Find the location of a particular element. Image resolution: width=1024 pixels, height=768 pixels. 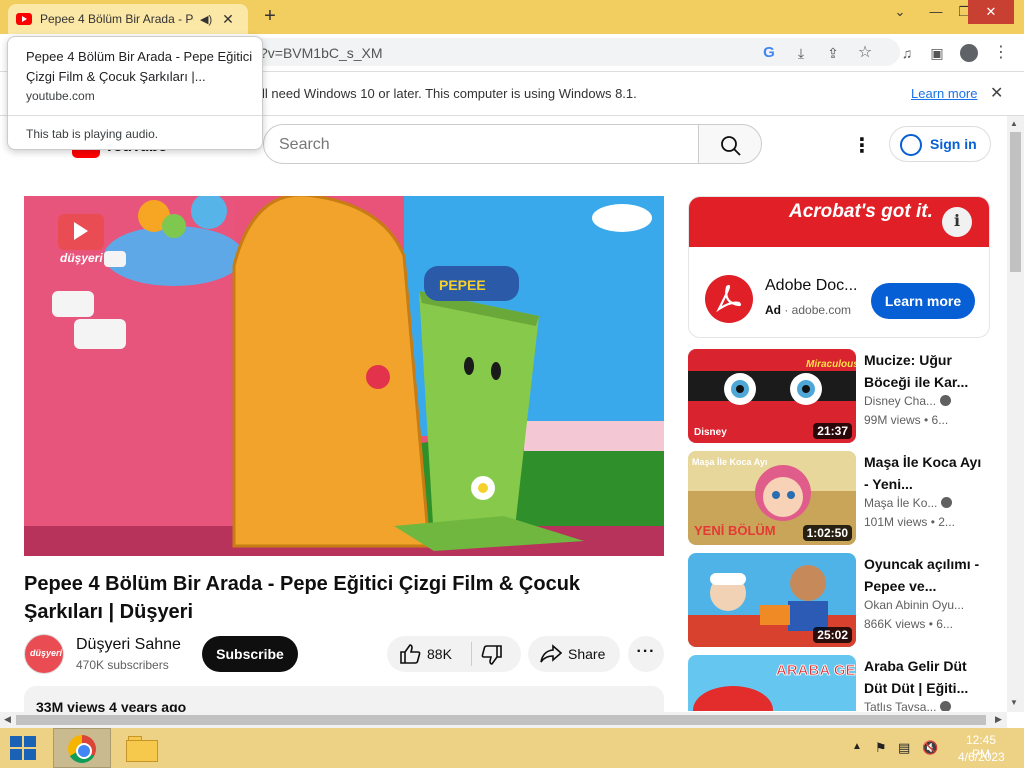

profile-avatar-icon is located at coordinates (969, 53).